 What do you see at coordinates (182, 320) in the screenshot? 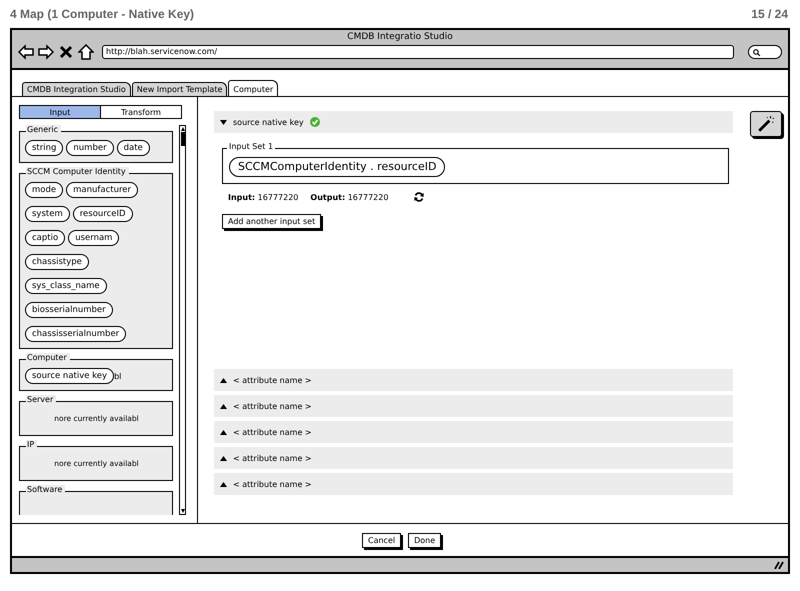
I see `scrollbar` at bounding box center [182, 320].